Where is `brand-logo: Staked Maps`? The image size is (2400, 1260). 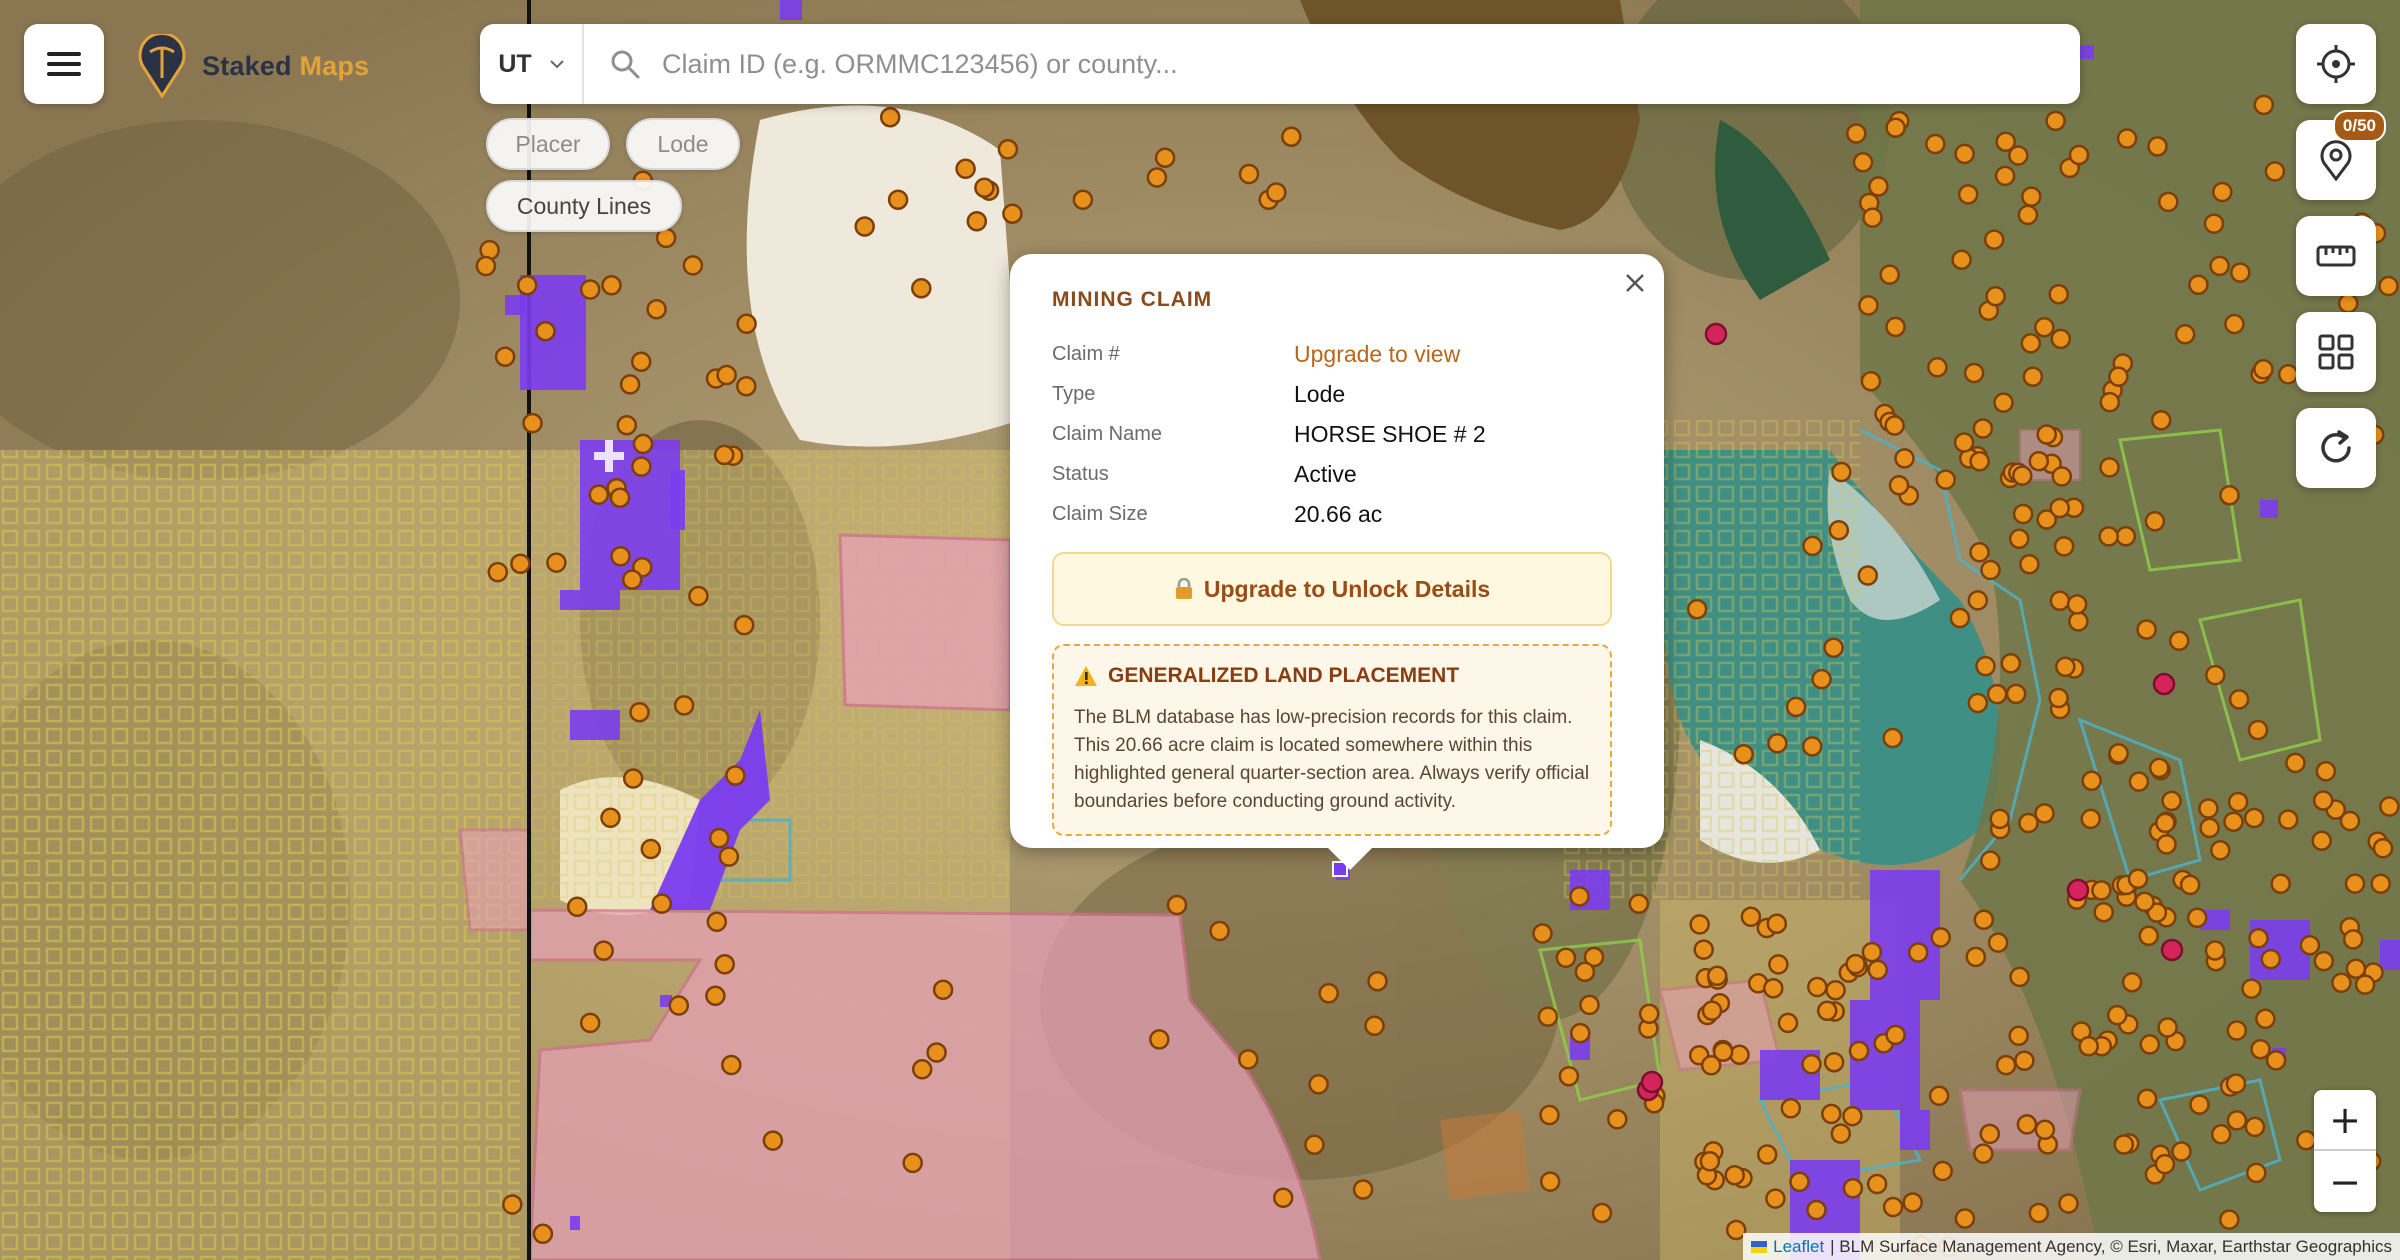 brand-logo: Staked Maps is located at coordinates (252, 66).